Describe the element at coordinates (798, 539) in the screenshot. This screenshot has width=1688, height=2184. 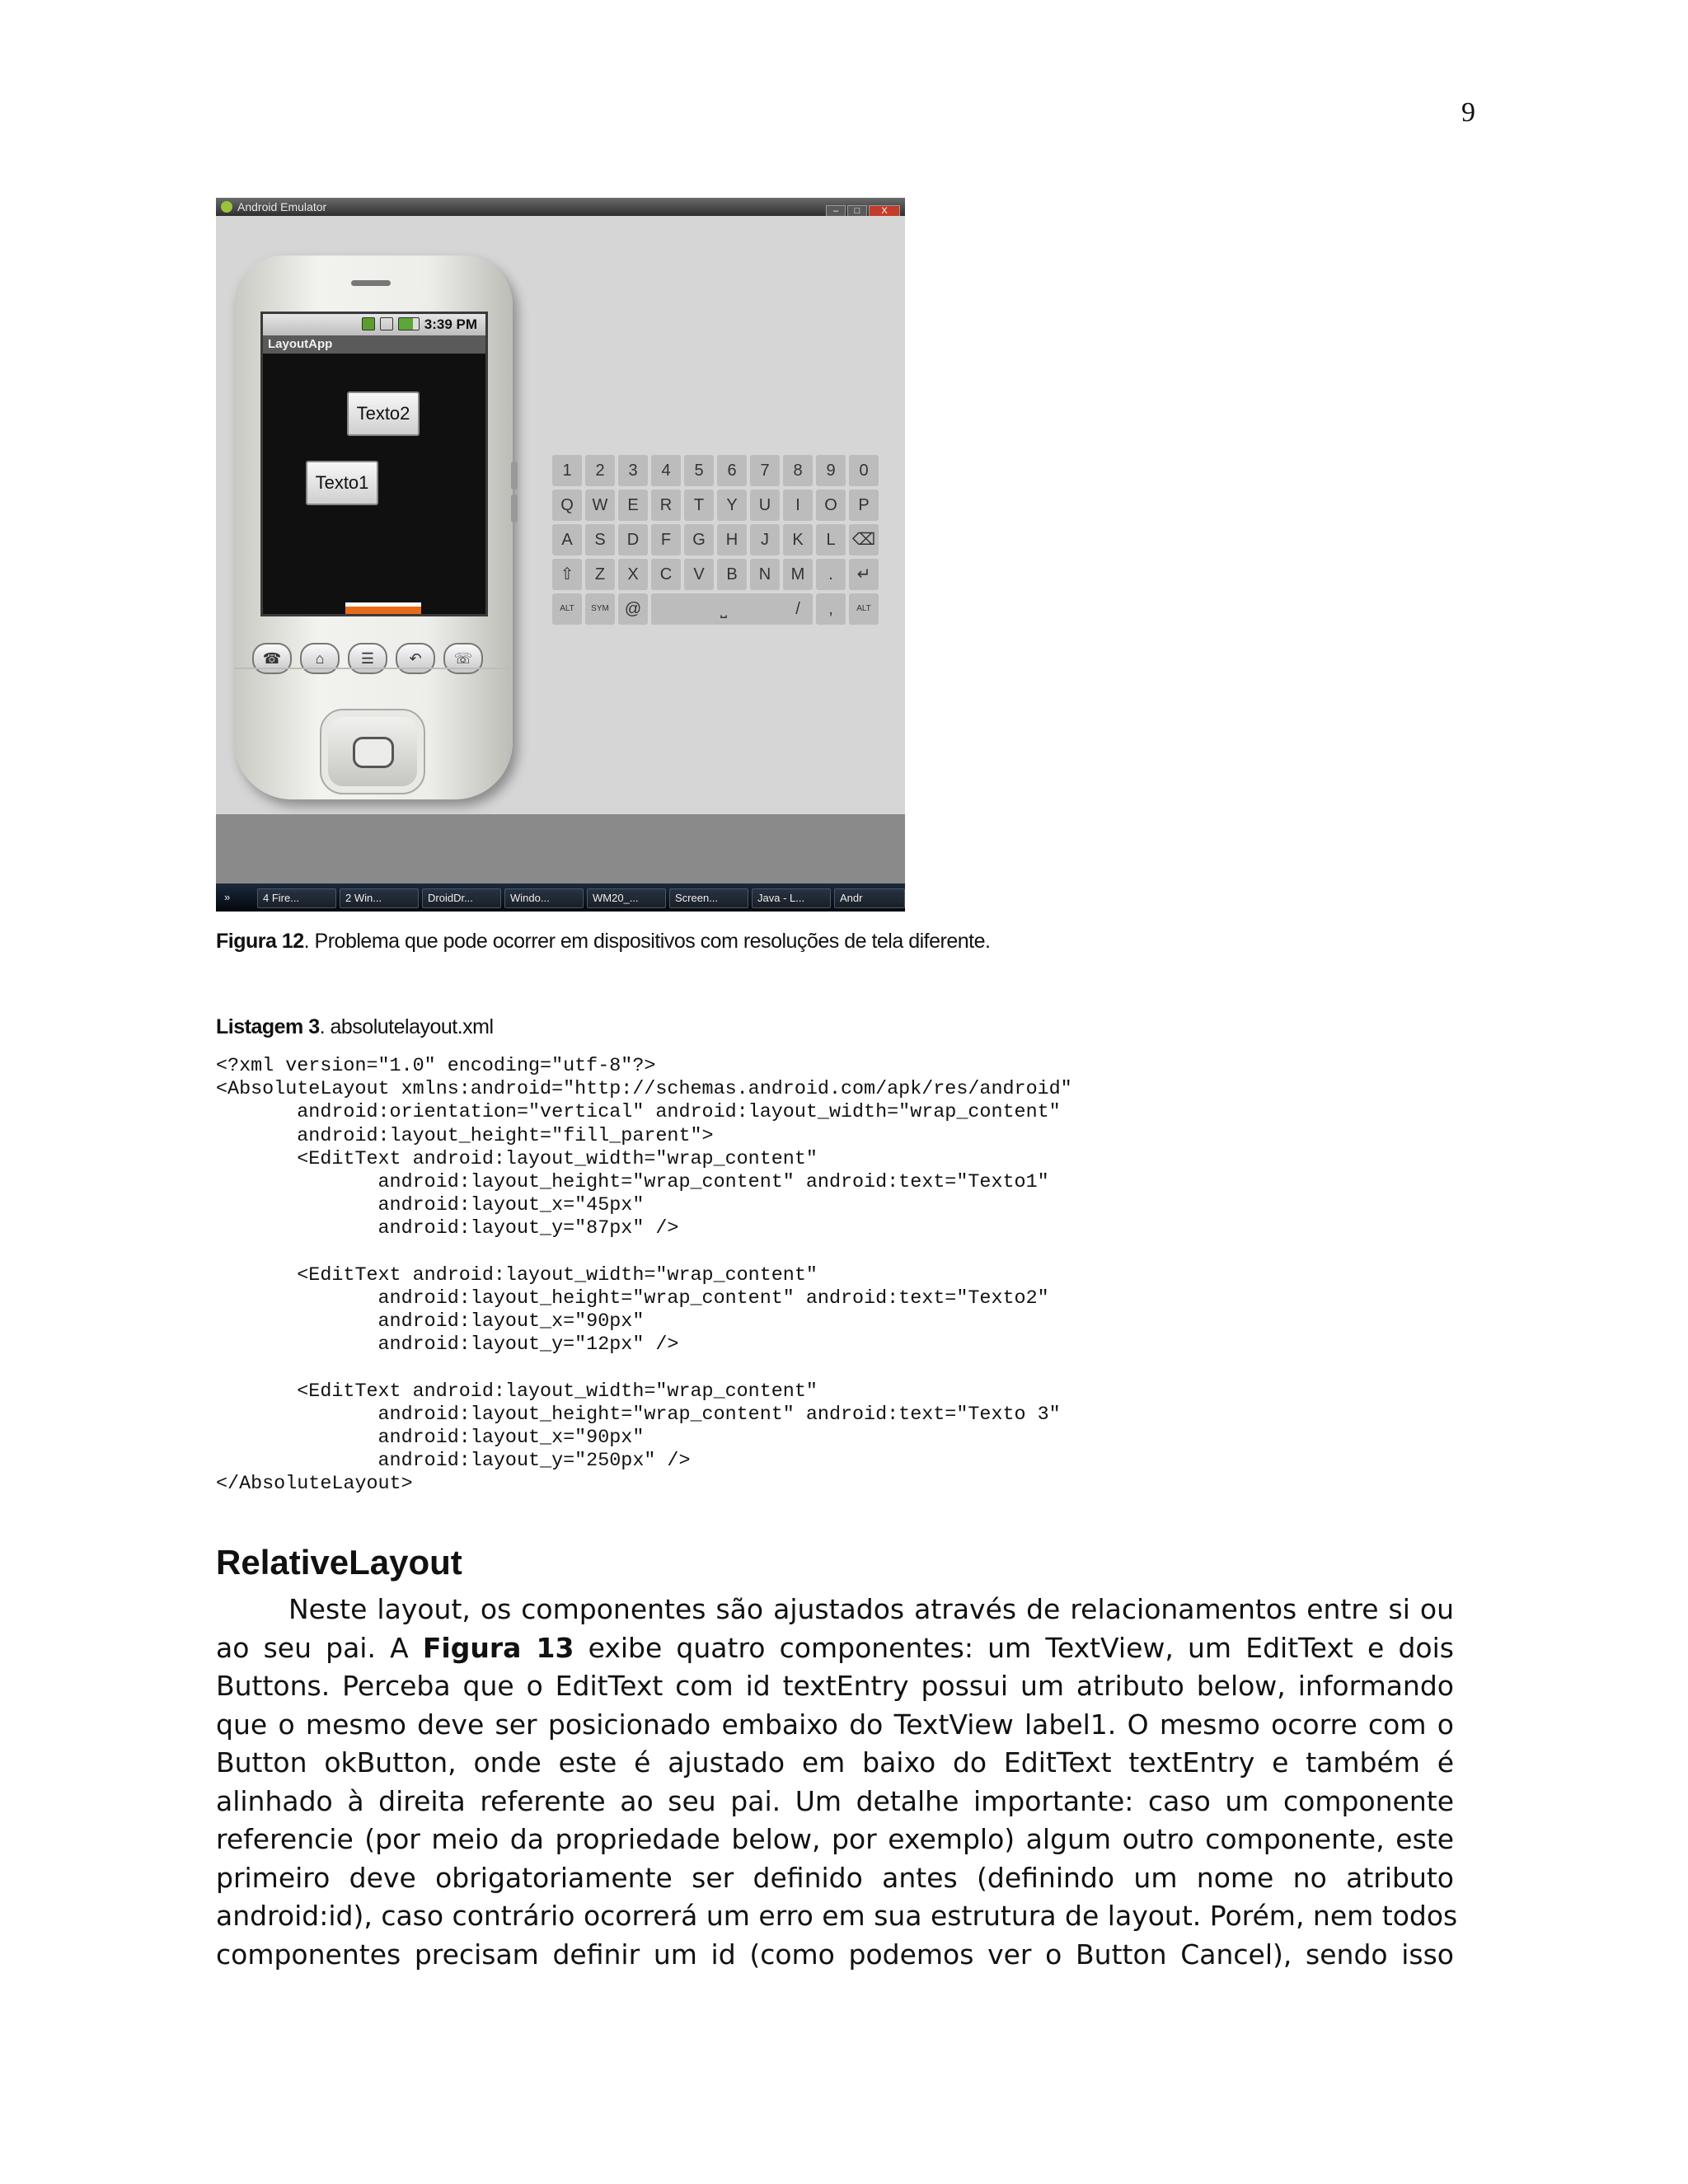
I see `key: K` at that location.